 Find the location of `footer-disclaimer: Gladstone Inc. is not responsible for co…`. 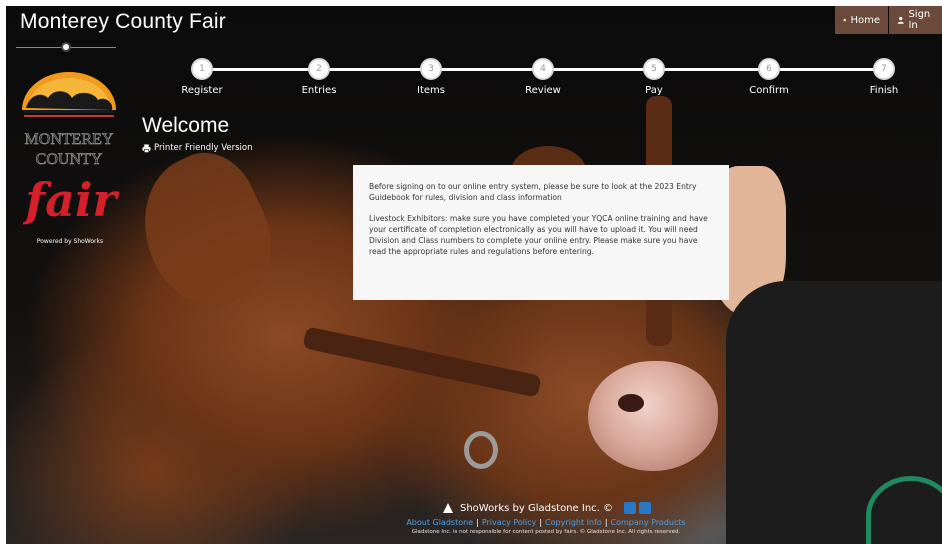

footer-disclaimer: Gladstone Inc. is not responsible for co… is located at coordinates (546, 532).